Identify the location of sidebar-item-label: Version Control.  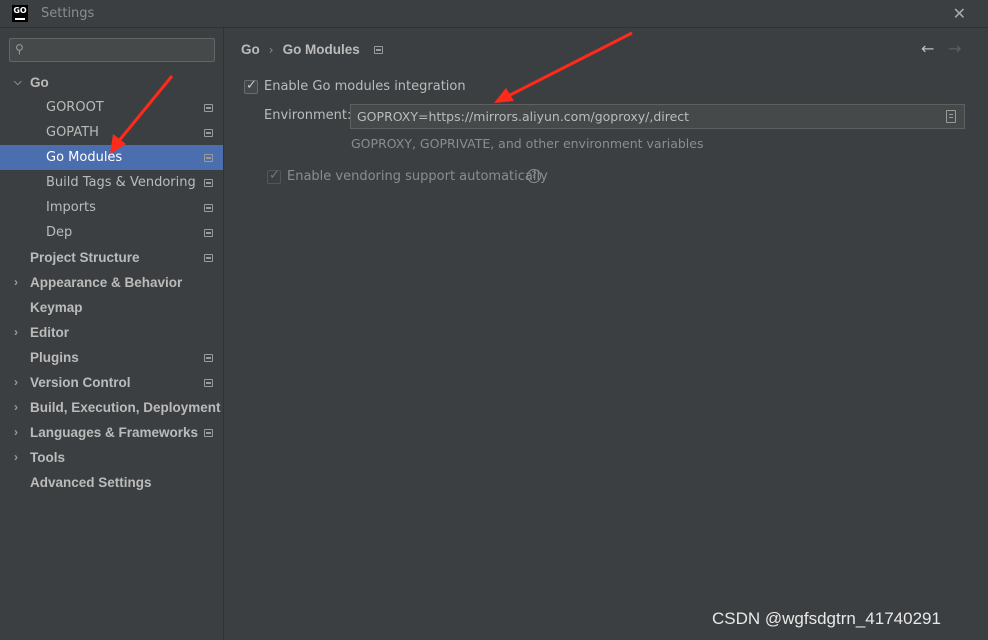
(80, 382).